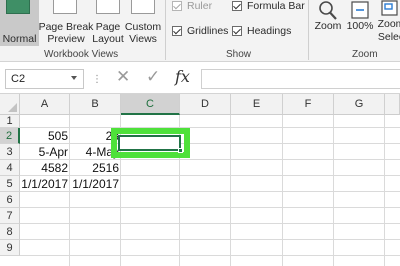 The width and height of the screenshot is (400, 266). What do you see at coordinates (19, 39) in the screenshot?
I see `normal-view-label: Normal` at bounding box center [19, 39].